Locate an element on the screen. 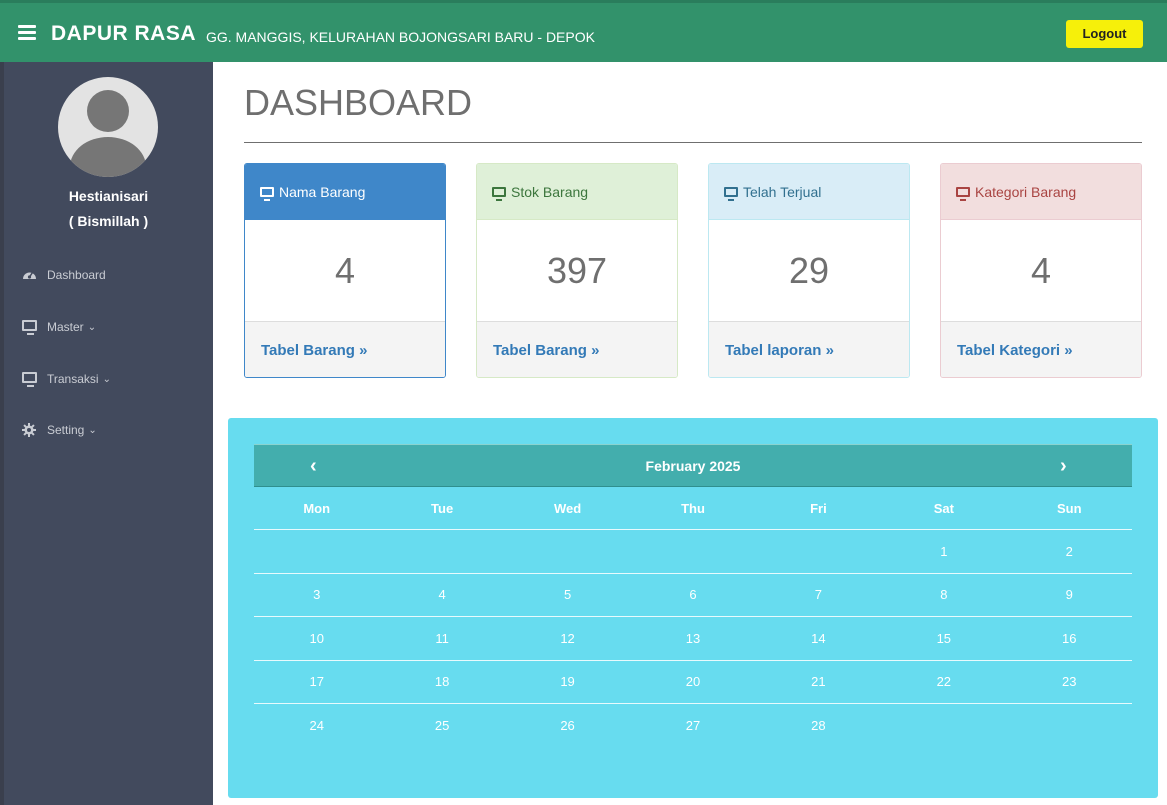 The height and width of the screenshot is (805, 1167). menu-toggle-icon is located at coordinates (27, 32).